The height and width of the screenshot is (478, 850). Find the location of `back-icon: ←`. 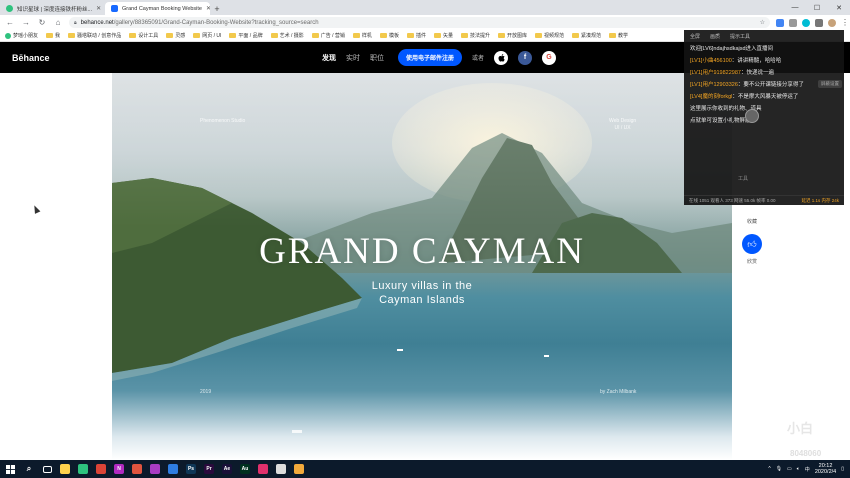

back-icon: ← is located at coordinates (10, 22).